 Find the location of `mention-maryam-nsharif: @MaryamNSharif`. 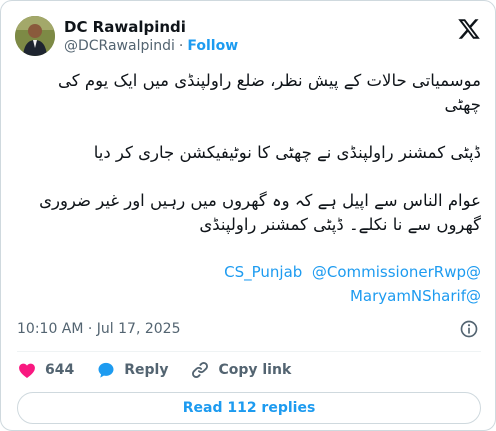

mention-maryam-nsharif: @MaryamNSharif is located at coordinates (415, 296).